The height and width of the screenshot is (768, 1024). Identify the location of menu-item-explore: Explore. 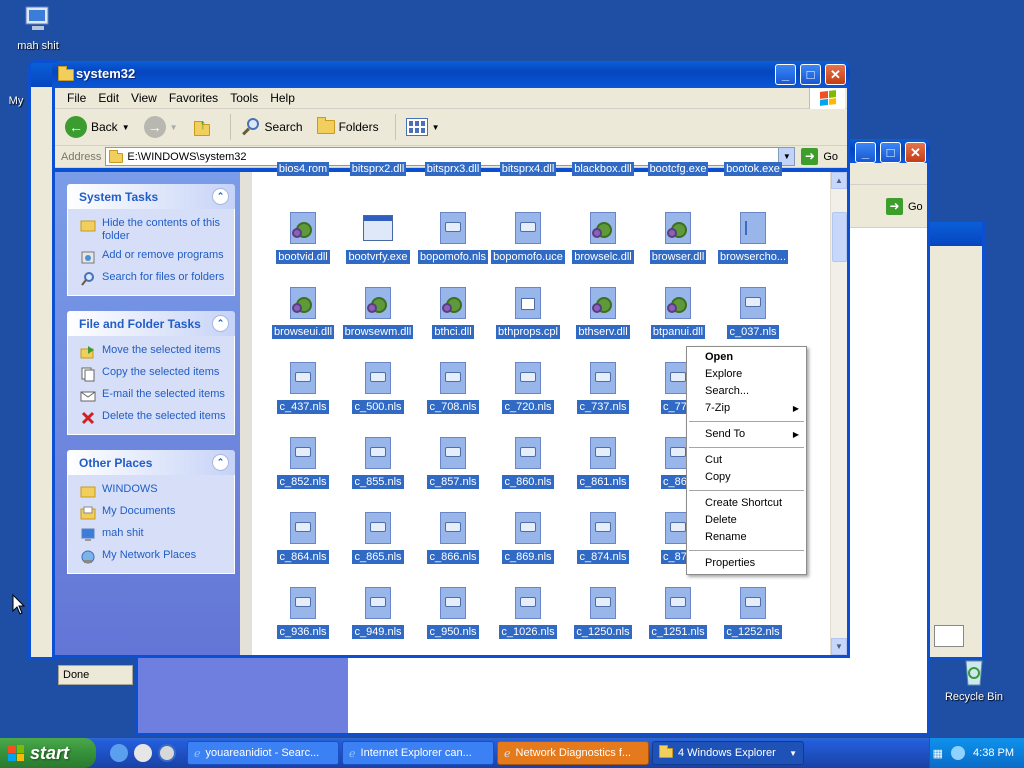
(746, 374).